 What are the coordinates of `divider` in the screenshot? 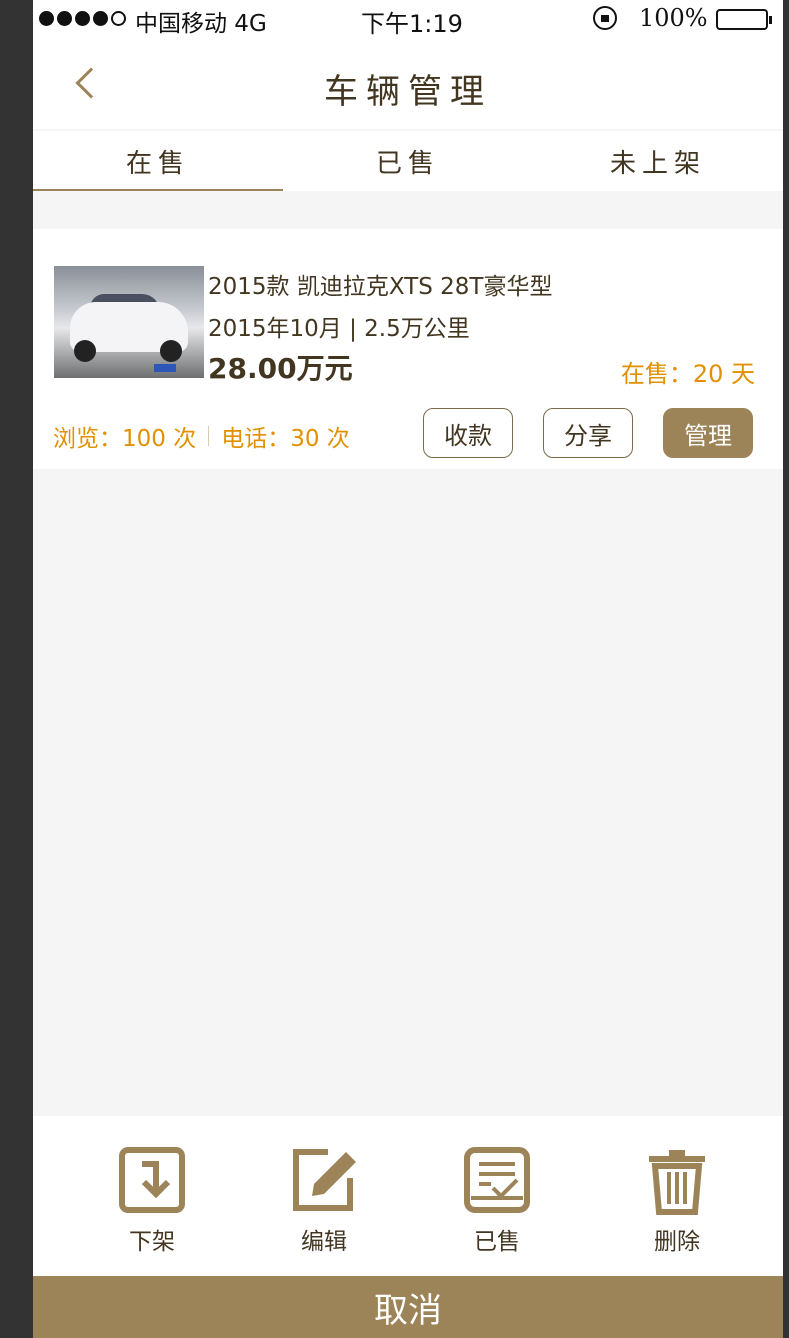 It's located at (209, 436).